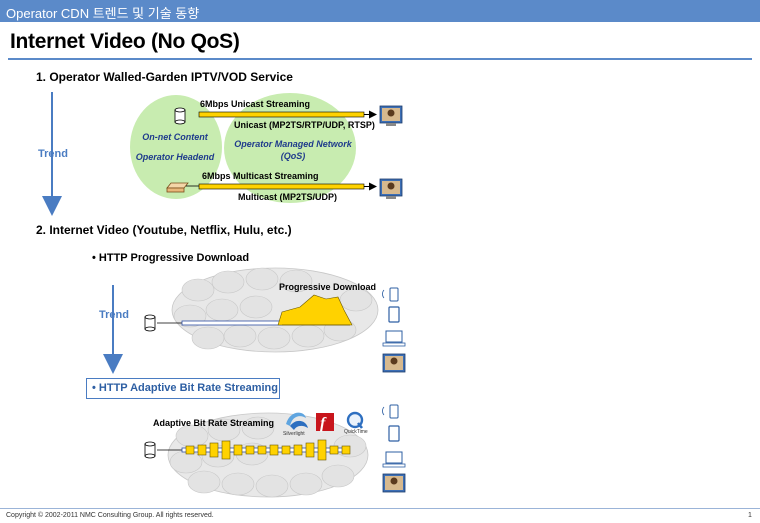 Image resolution: width=760 pixels, height=523 pixels. I want to click on unicast-protocols: Unicast (MP2TS/RTP/UDP, RTSP), so click(304, 125).